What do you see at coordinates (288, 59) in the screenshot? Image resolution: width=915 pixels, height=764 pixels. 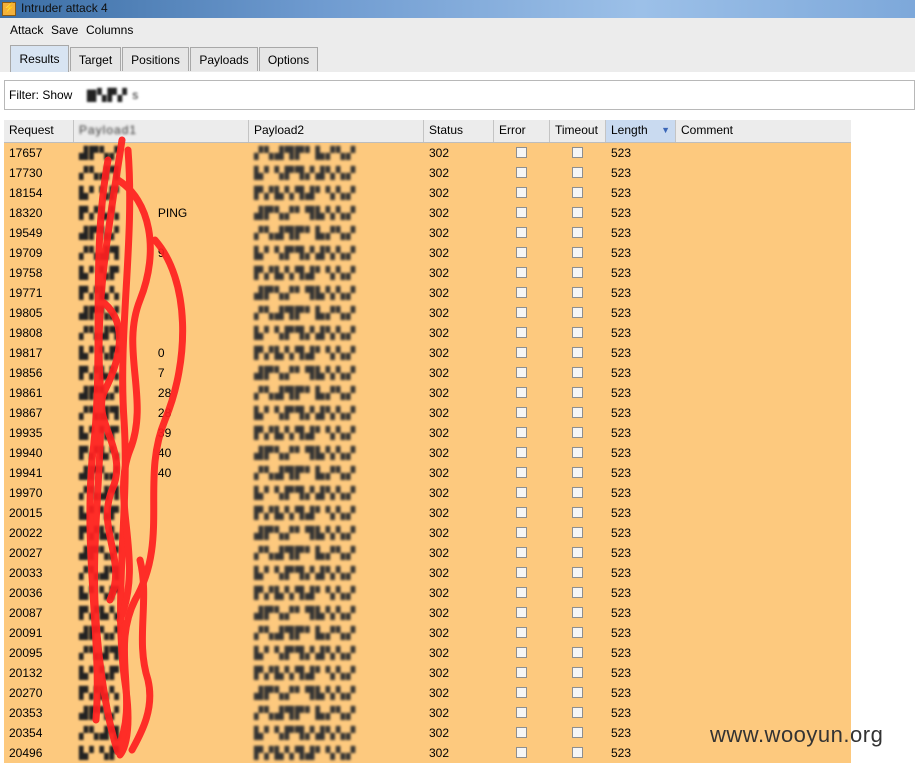 I see `tab-options: Options` at bounding box center [288, 59].